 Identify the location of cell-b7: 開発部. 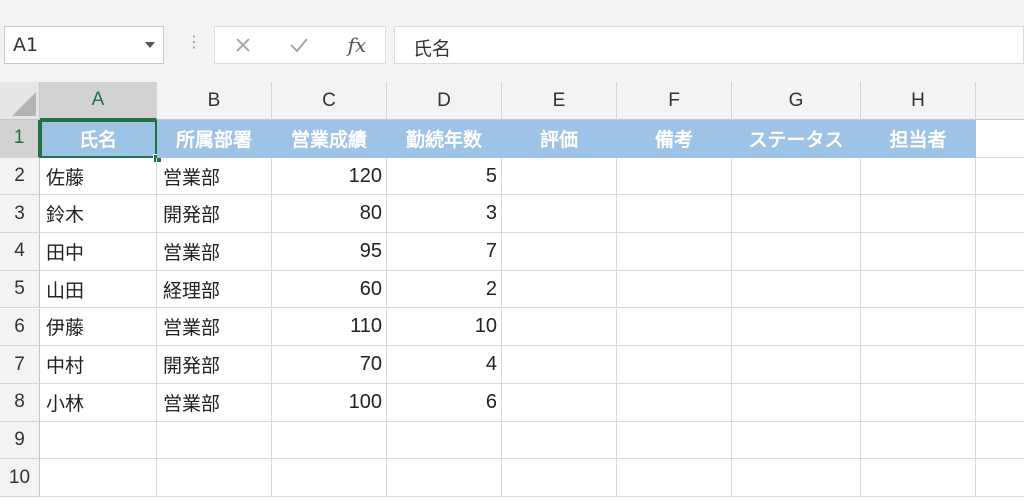
(214, 365).